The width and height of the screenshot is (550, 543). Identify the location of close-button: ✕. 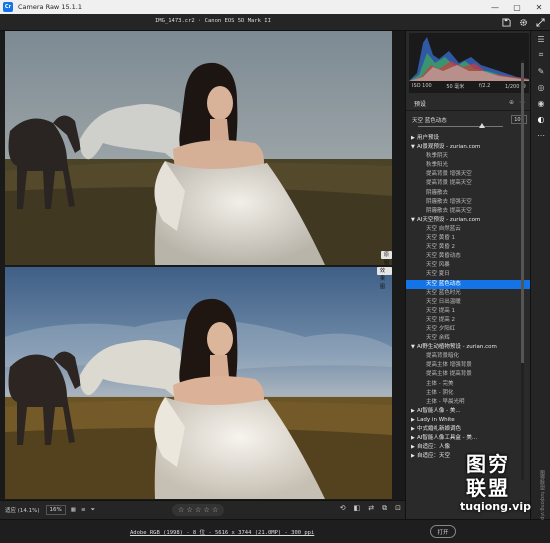
(539, 7).